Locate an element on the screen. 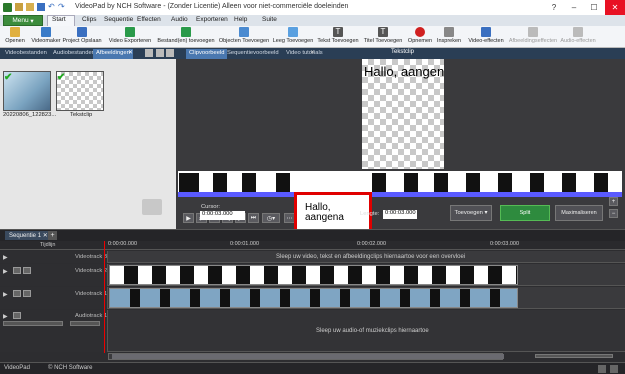 This screenshot has height=374, width=625. open-label: Openen is located at coordinates (15, 41).